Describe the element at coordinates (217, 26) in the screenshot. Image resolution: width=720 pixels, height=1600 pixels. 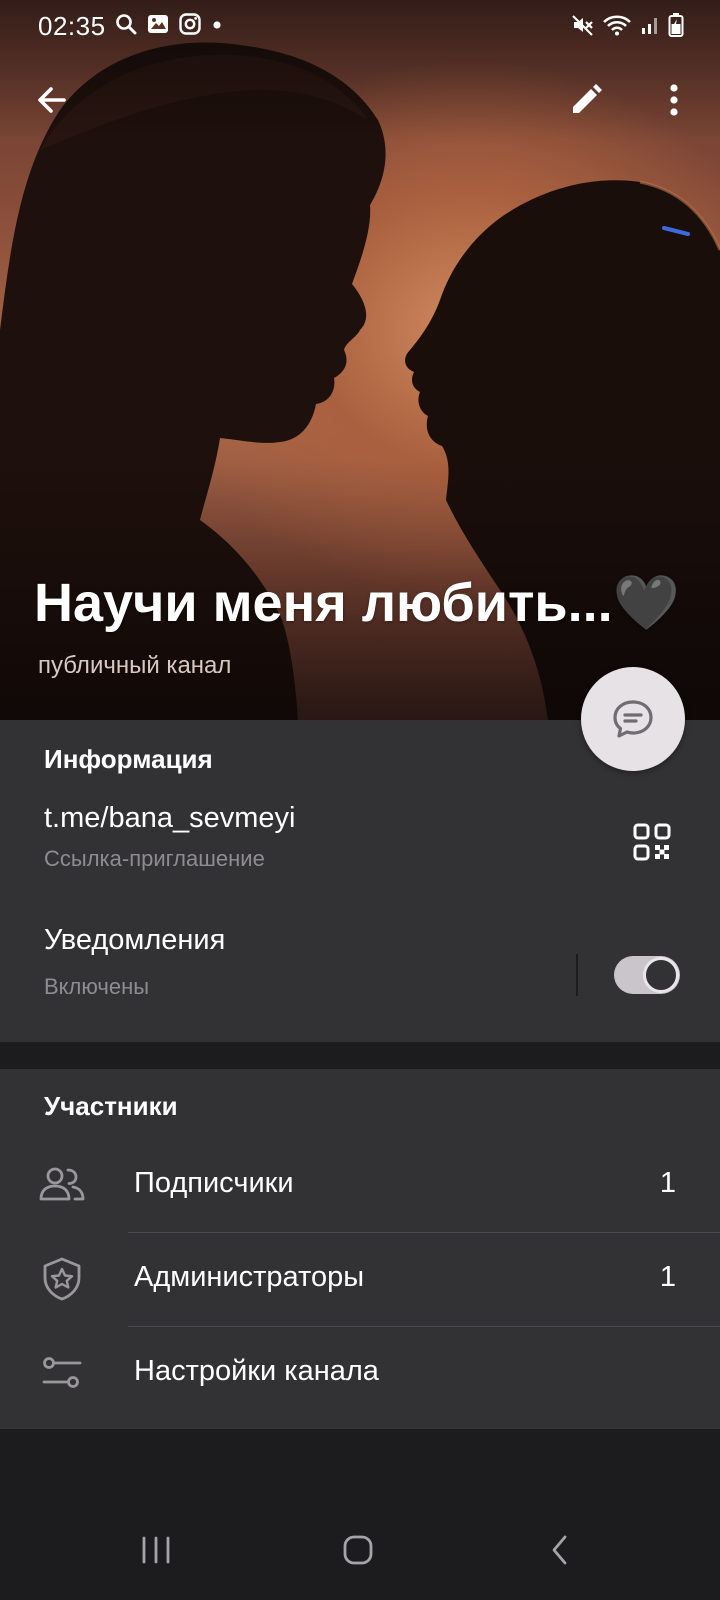
I see `dot-icon` at that location.